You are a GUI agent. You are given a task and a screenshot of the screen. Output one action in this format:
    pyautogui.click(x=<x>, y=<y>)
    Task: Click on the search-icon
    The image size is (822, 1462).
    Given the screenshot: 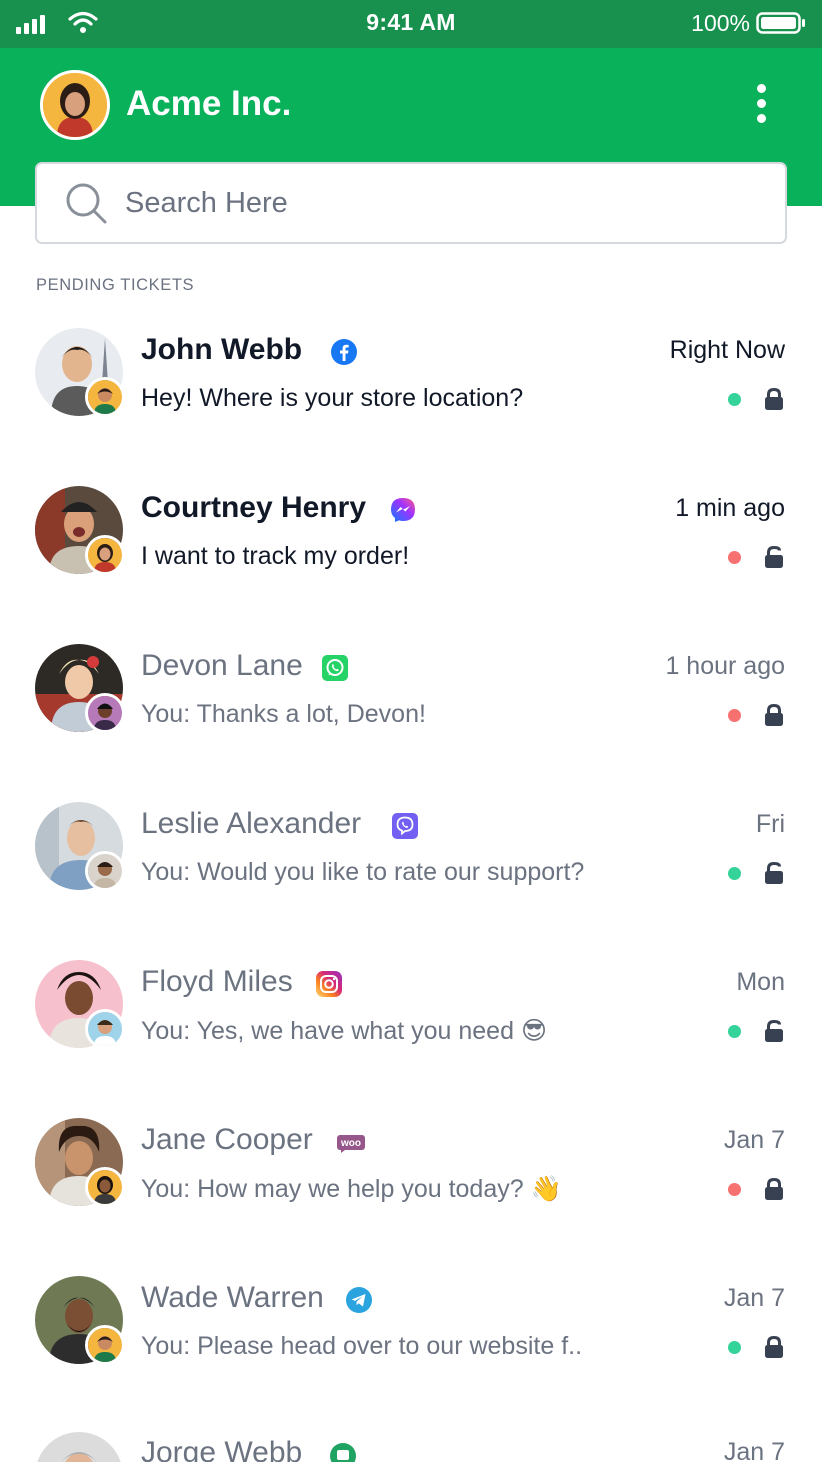 What is the action you would take?
    pyautogui.click(x=86, y=203)
    